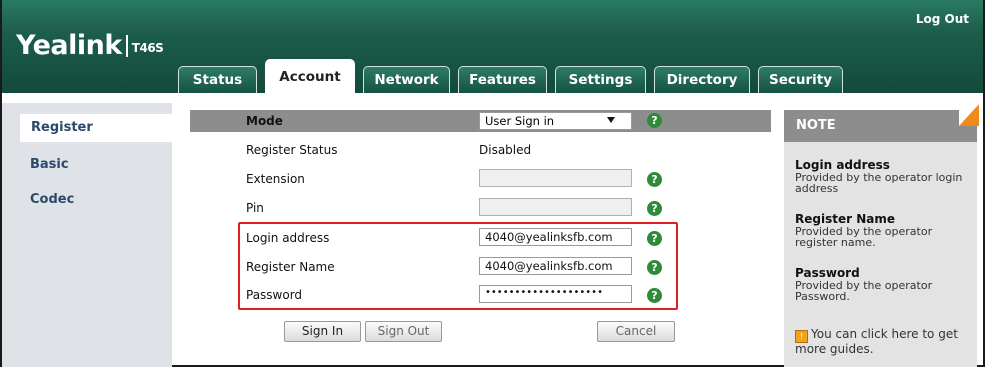 The width and height of the screenshot is (985, 367). What do you see at coordinates (702, 79) in the screenshot?
I see `tab-directory: Directory` at bounding box center [702, 79].